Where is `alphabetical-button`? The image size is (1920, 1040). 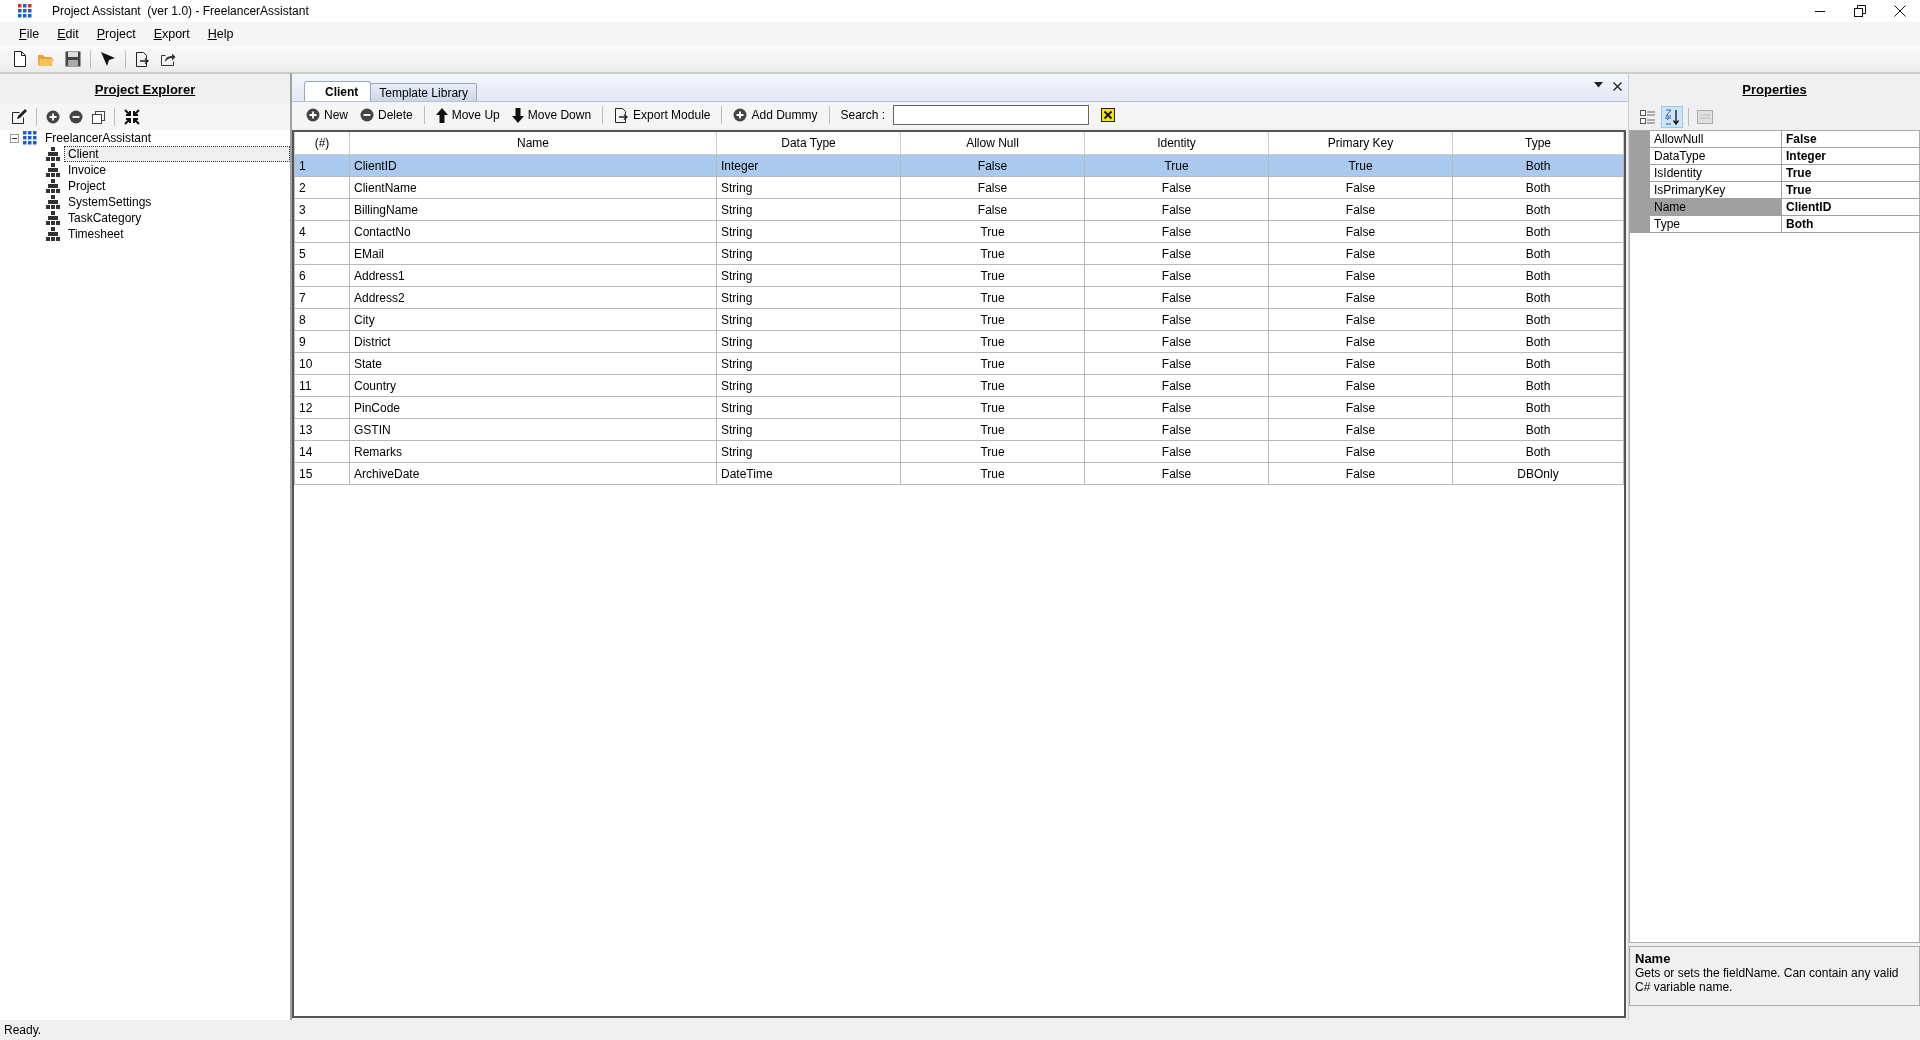 alphabetical-button is located at coordinates (1672, 117).